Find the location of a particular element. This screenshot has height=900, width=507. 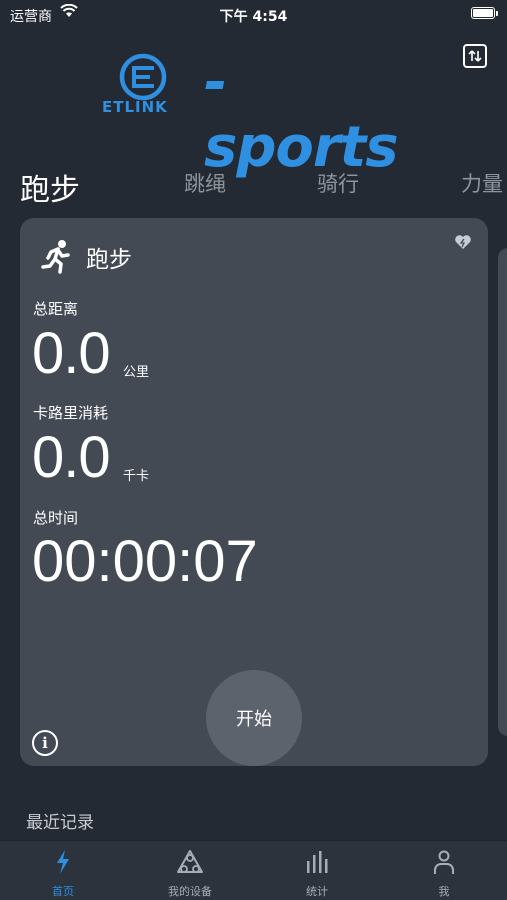

heart-rate-icon is located at coordinates (463, 242).